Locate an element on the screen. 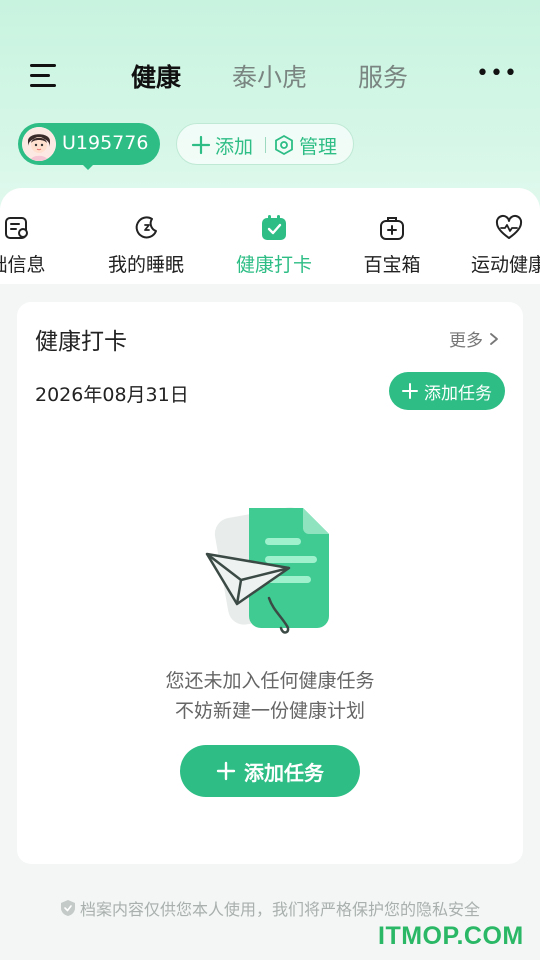 The height and width of the screenshot is (960, 540). ellipsis-icon: ••• is located at coordinates (496, 74).